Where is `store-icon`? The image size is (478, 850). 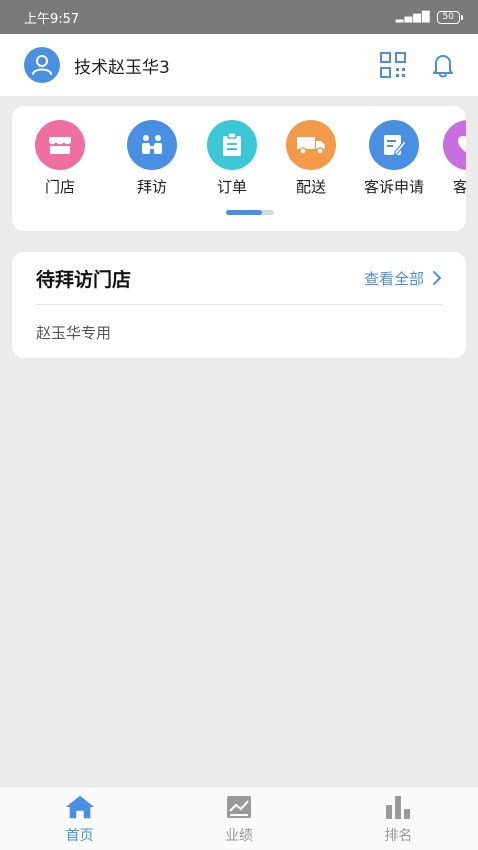
store-icon is located at coordinates (60, 145).